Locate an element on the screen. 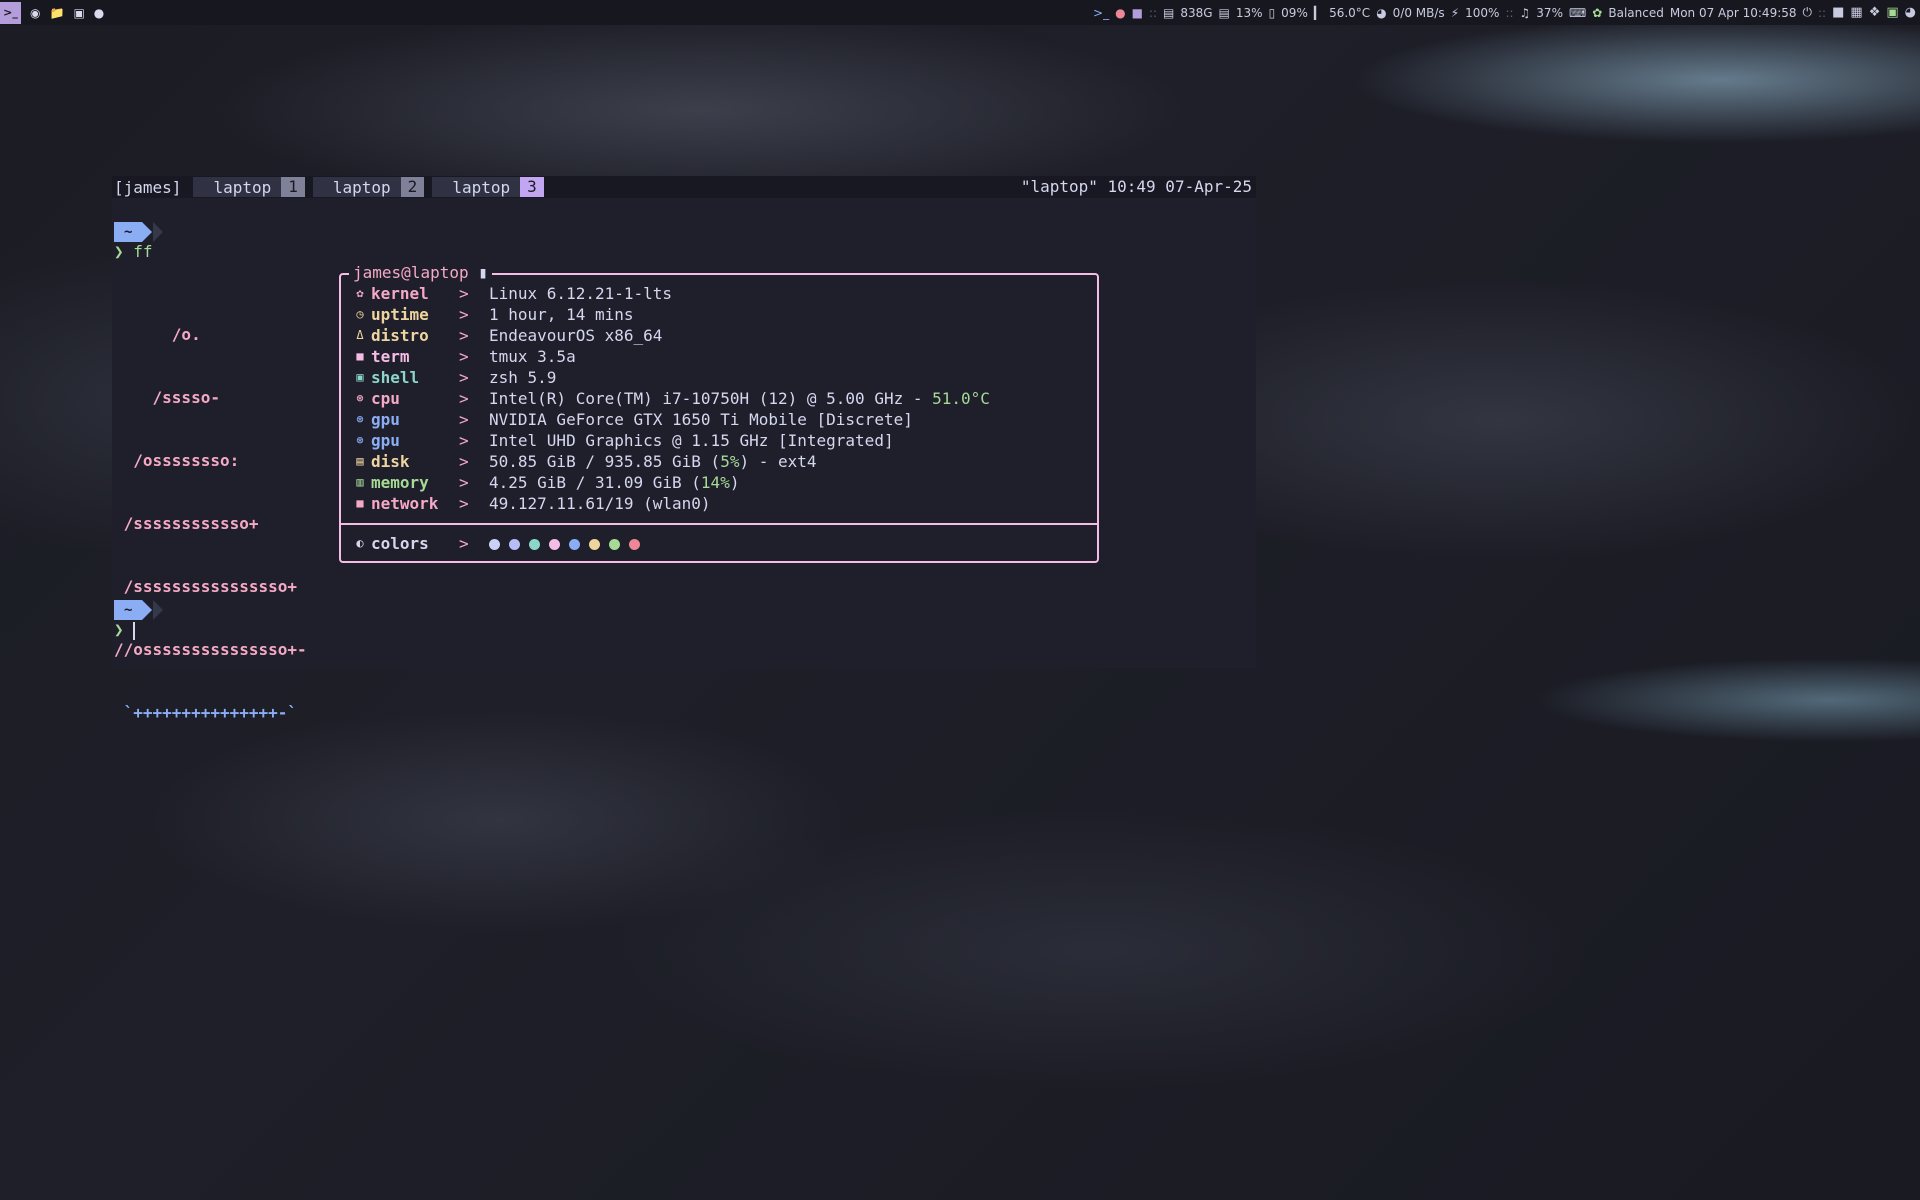 Image resolution: width=1920 pixels, height=1200 pixels. info-row-uptime: ◷ uptime >1 hour, 14 mins is located at coordinates (719, 314).